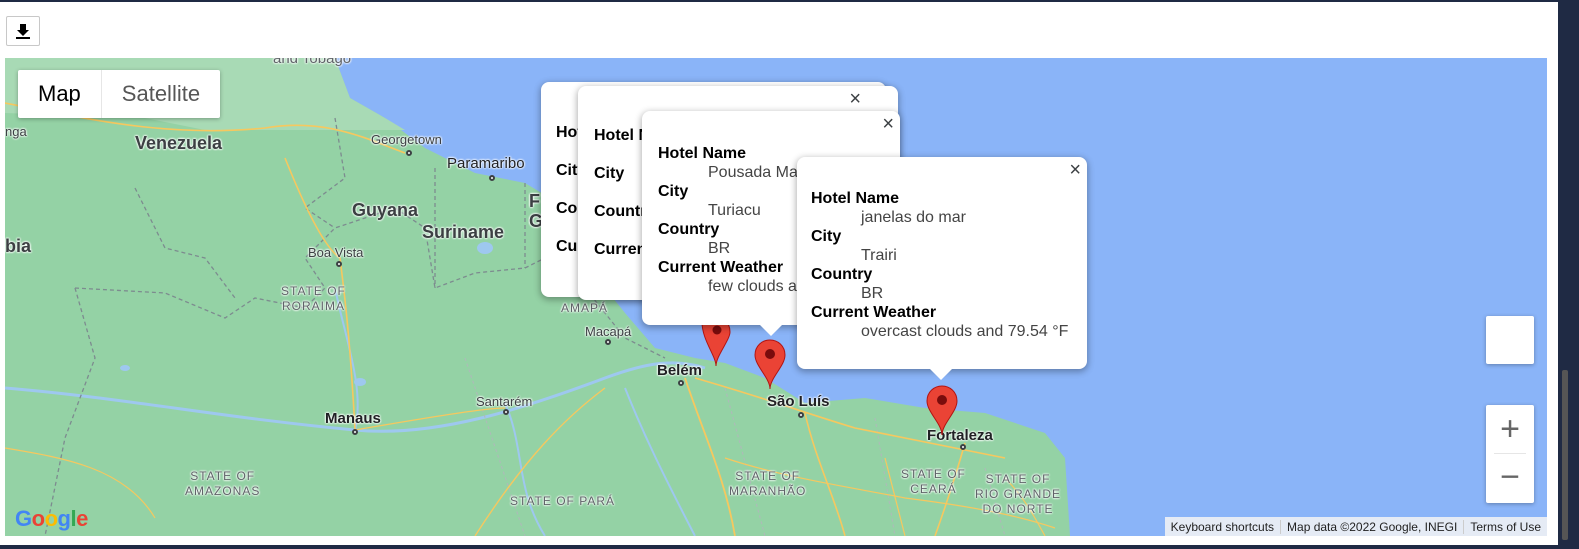 This screenshot has width=1579, height=549. What do you see at coordinates (734, 210) in the screenshot?
I see `city-value: Turiacu` at bounding box center [734, 210].